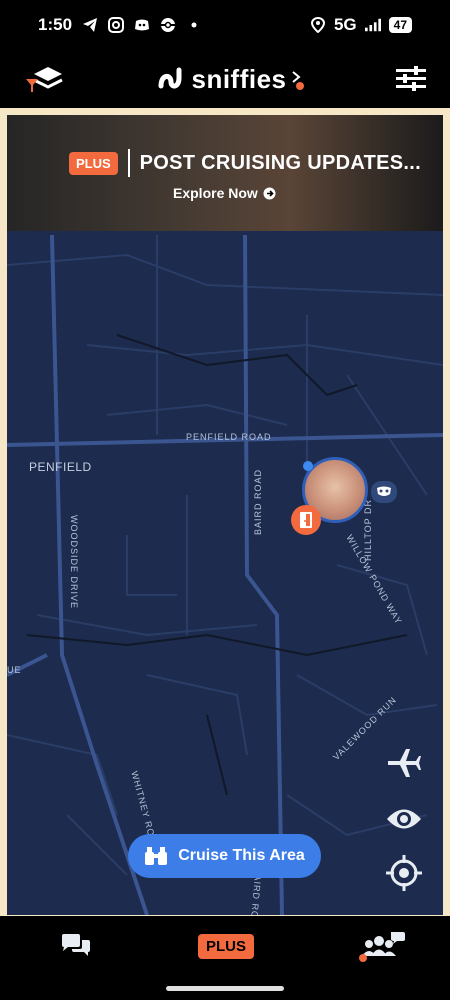 This screenshot has height=1000, width=450. Describe the element at coordinates (116, 25) in the screenshot. I see `instagram-icon` at that location.